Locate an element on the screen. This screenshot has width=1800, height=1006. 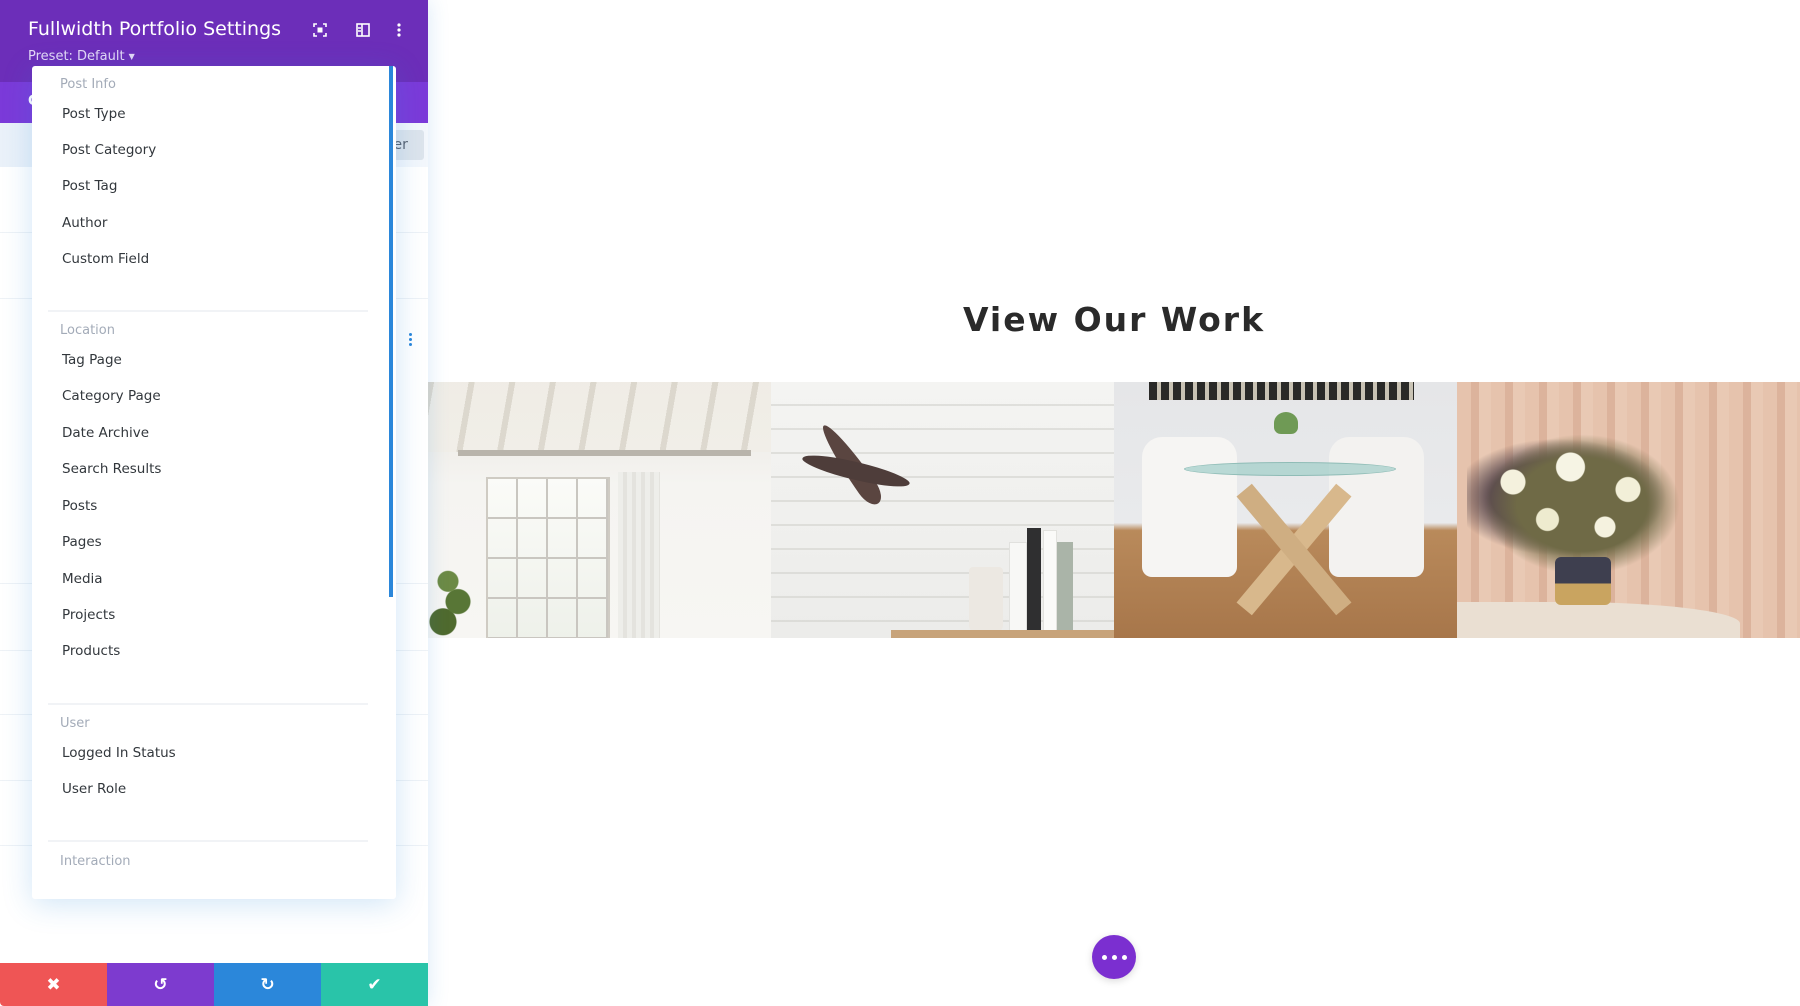
panel-title: Fullwidth Portfolio Settings is located at coordinates (155, 29).